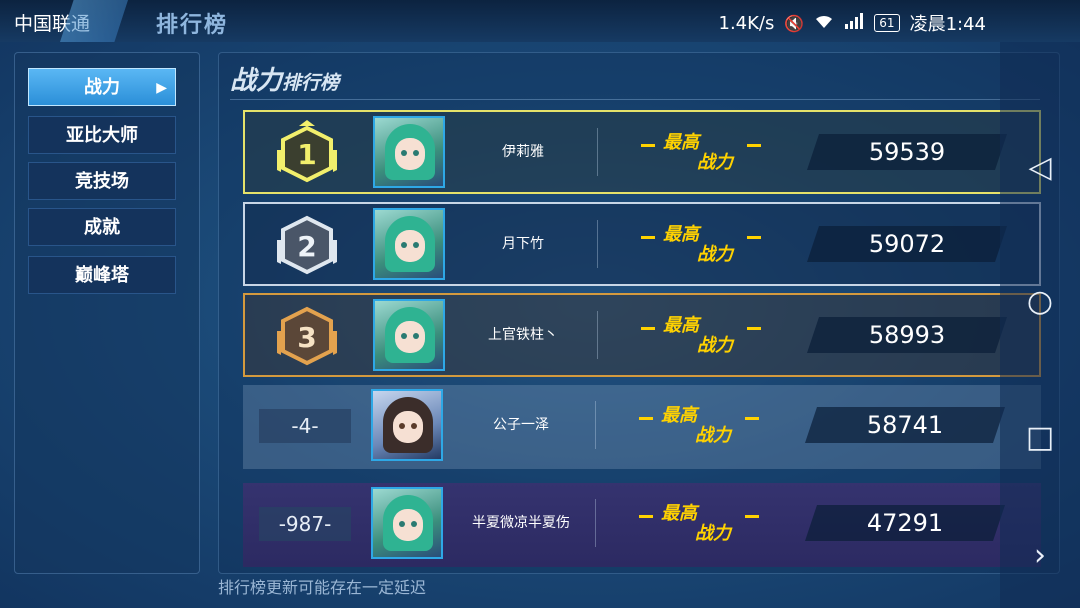 The image size is (1080, 608). What do you see at coordinates (521, 425) in the screenshot?
I see `player-name: 公子一泽` at bounding box center [521, 425].